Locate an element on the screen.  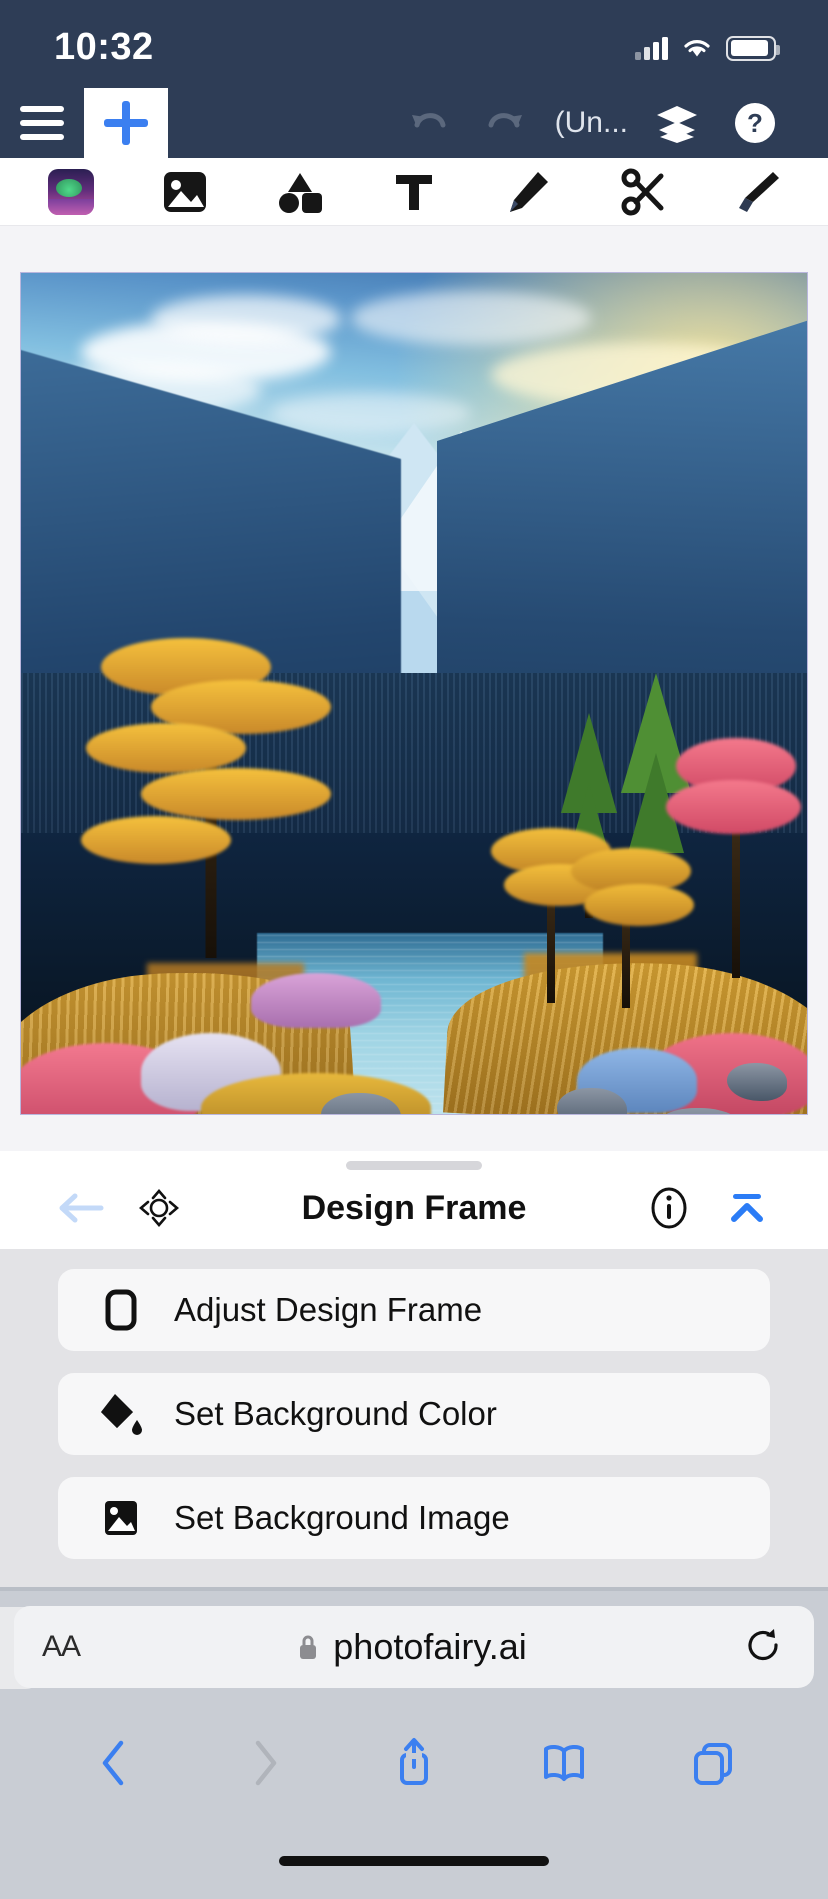
home-indicator is located at coordinates (414, 1861).